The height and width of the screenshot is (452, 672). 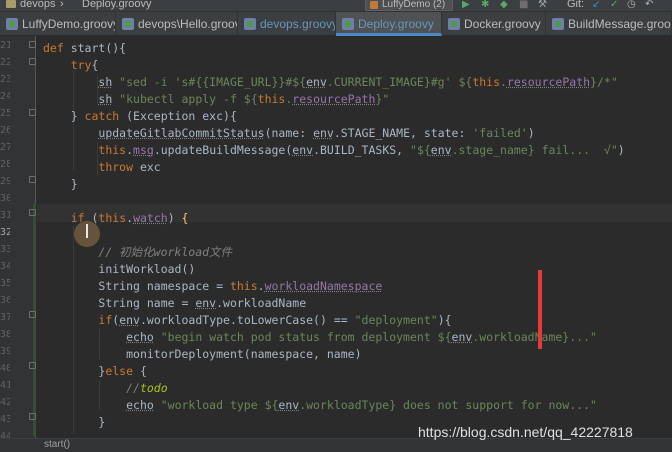 I want to click on build-icon: ⚒, so click(x=542, y=5).